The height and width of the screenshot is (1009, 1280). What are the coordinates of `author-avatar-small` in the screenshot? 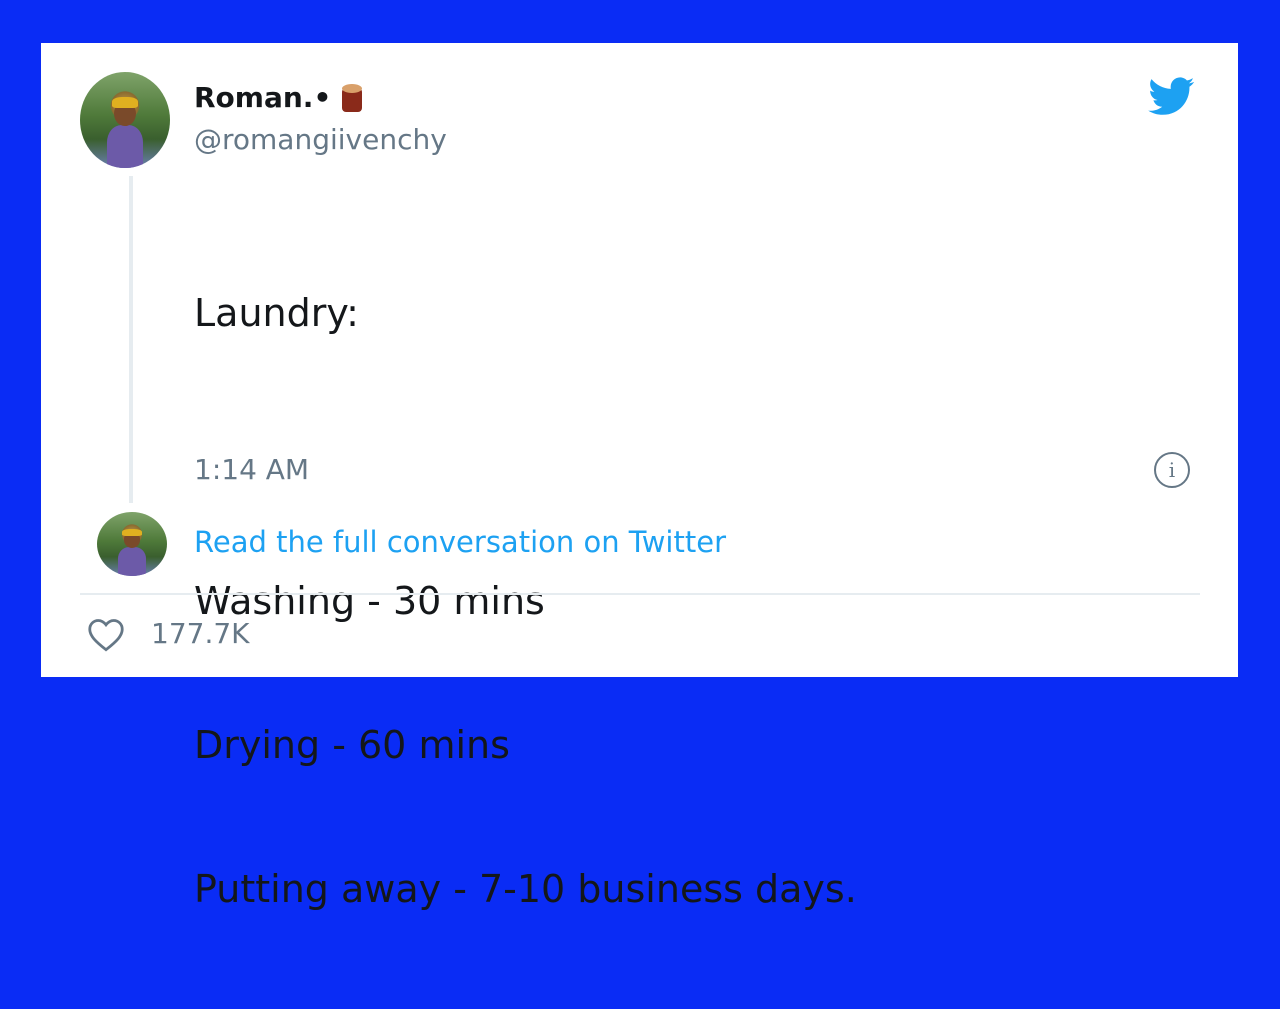 It's located at (132, 544).